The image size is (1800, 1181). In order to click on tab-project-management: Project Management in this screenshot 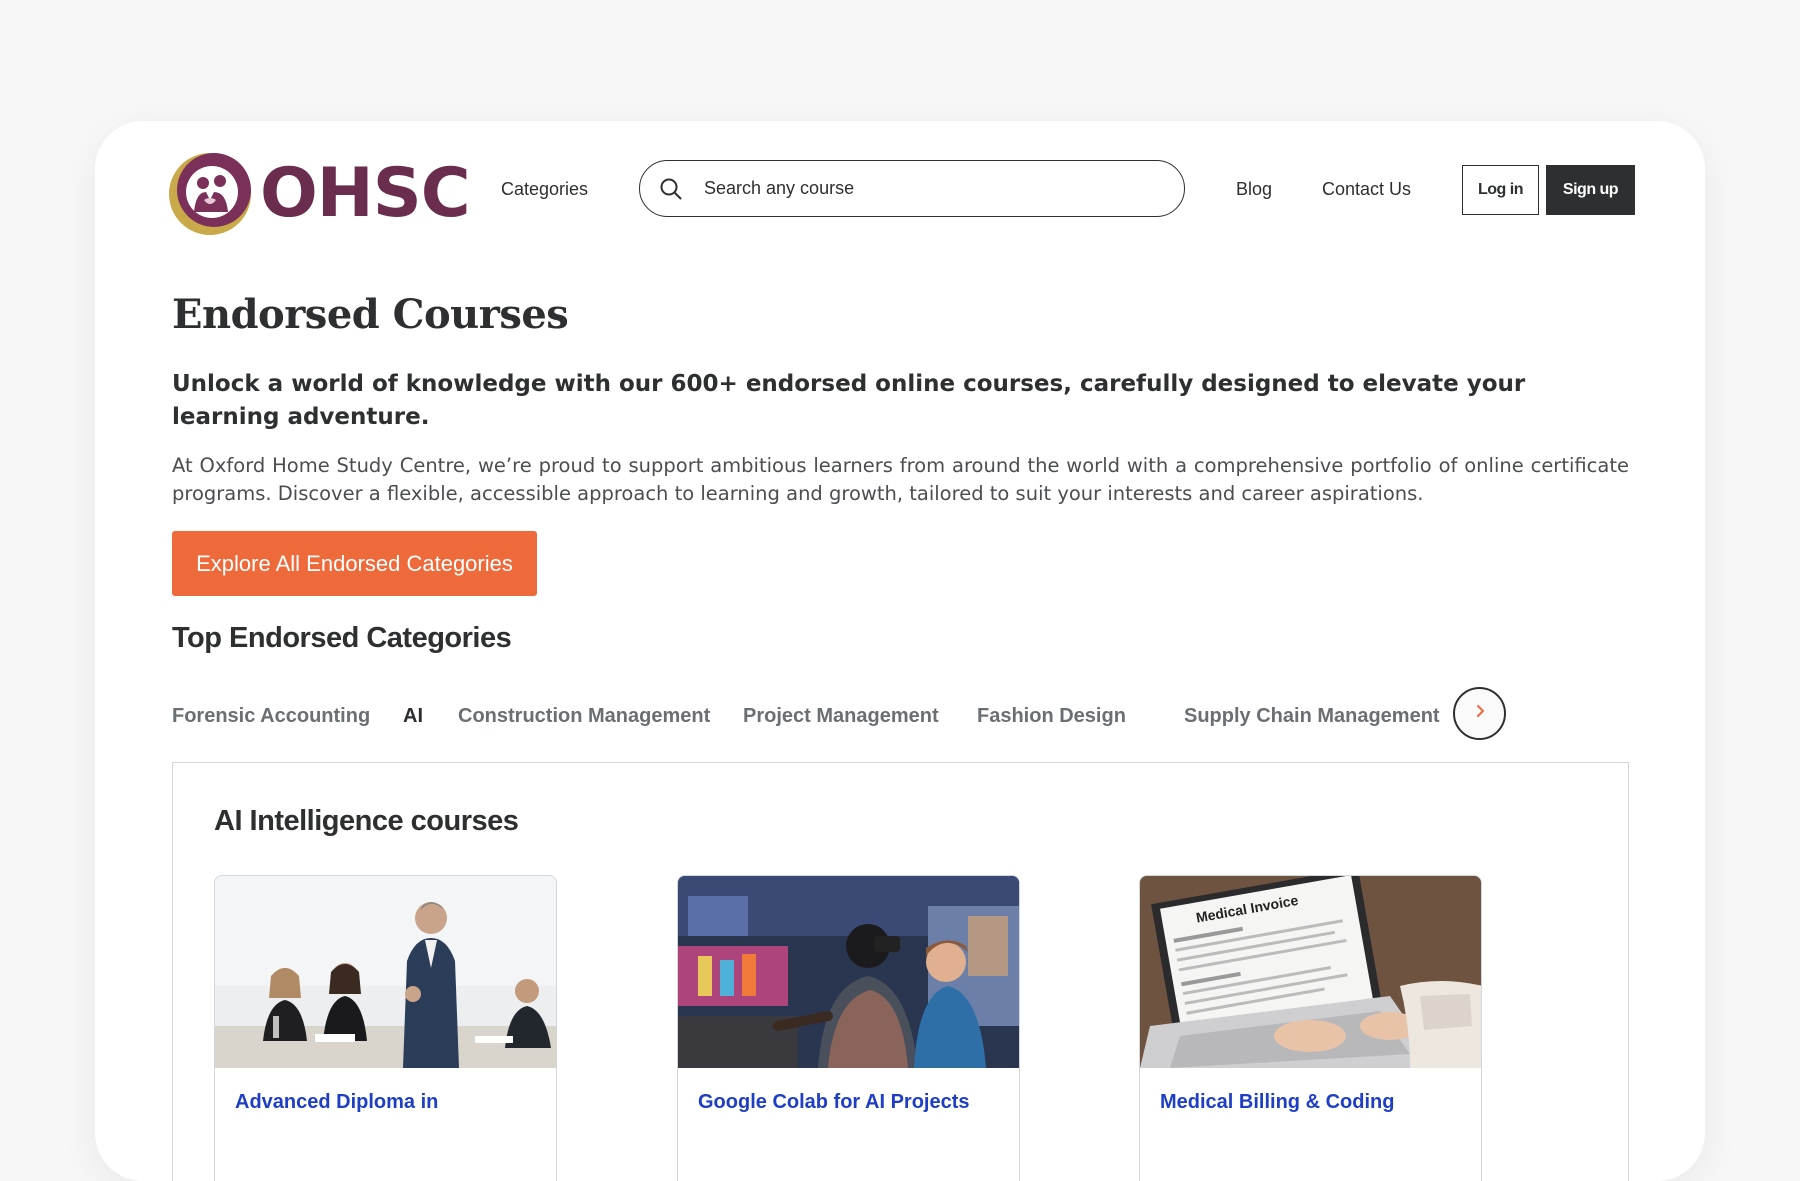, I will do `click(841, 716)`.